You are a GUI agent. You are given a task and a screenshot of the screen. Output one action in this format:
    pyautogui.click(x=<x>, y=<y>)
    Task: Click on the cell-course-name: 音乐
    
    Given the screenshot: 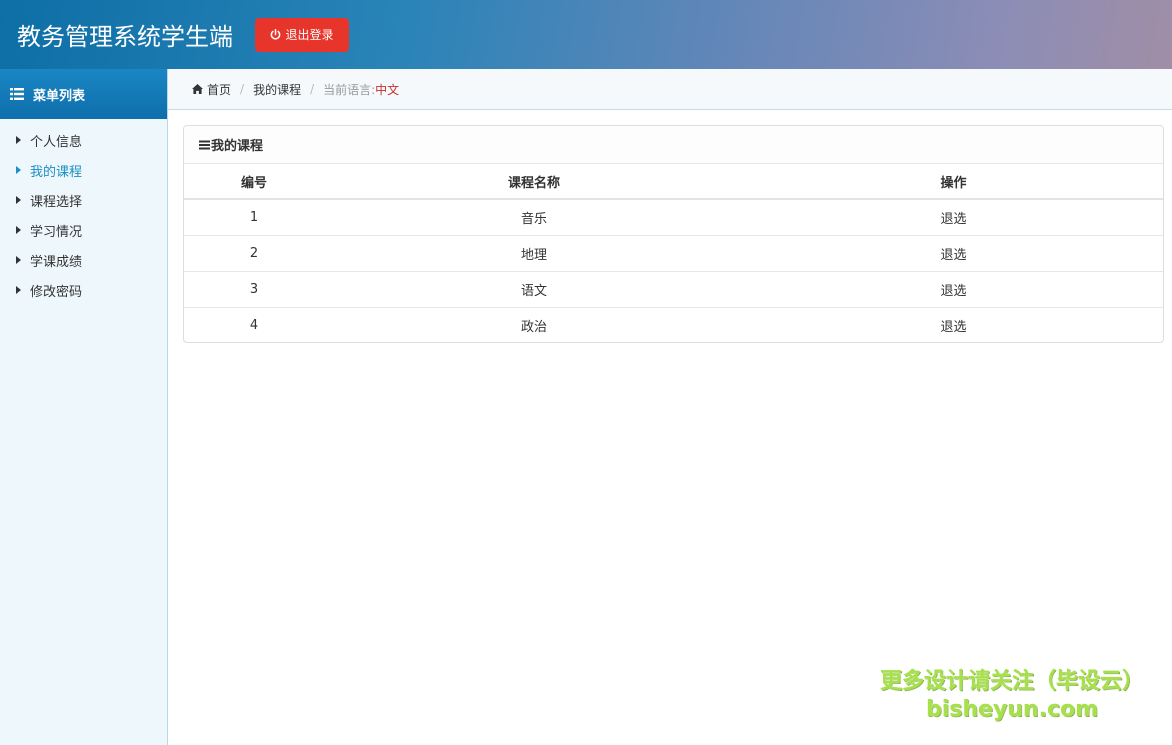 What is the action you would take?
    pyautogui.click(x=533, y=219)
    